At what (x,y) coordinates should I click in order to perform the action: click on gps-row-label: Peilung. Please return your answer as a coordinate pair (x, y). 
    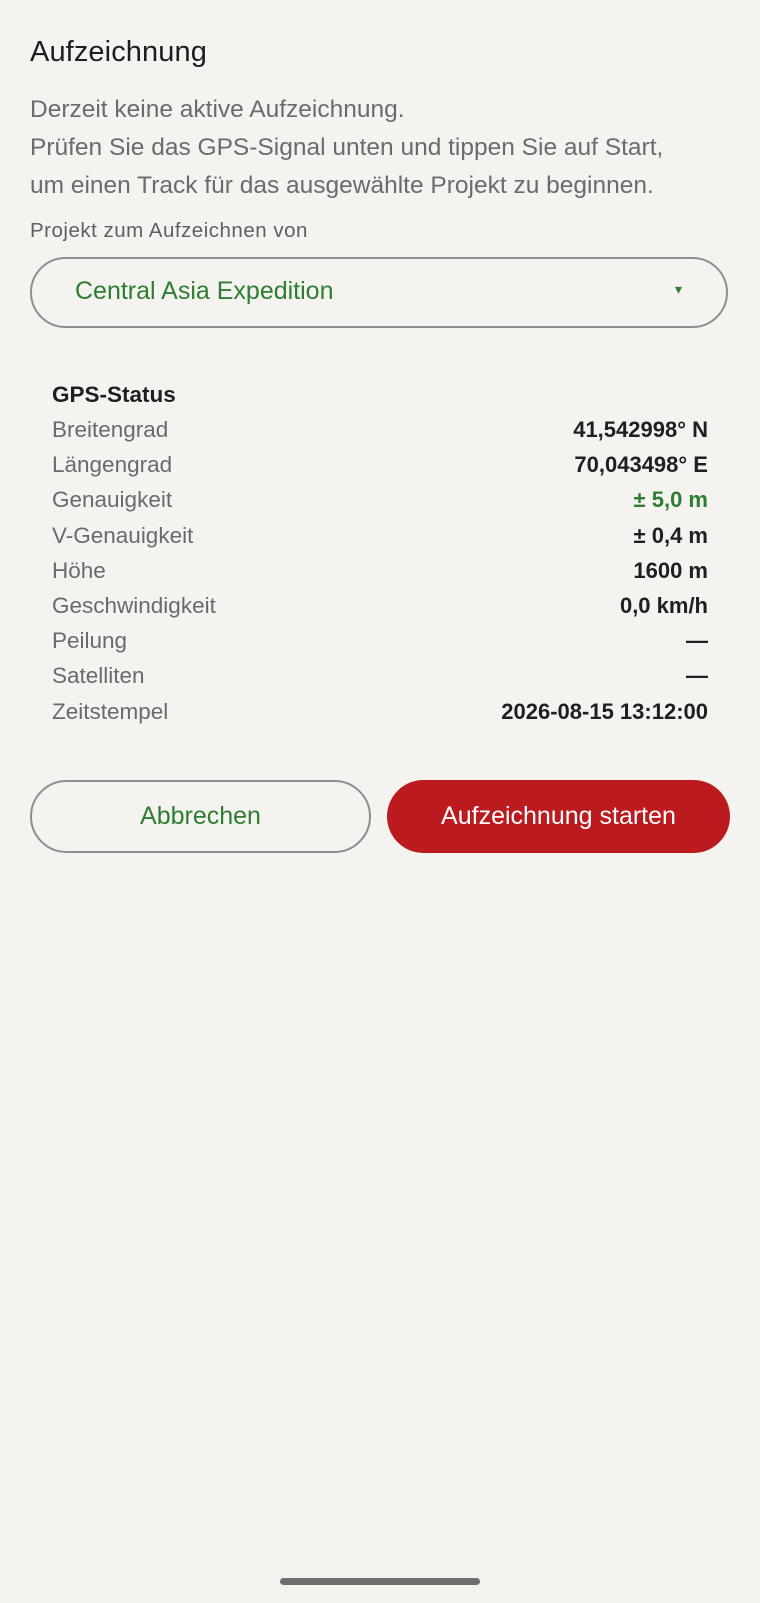
    Looking at the image, I should click on (90, 641).